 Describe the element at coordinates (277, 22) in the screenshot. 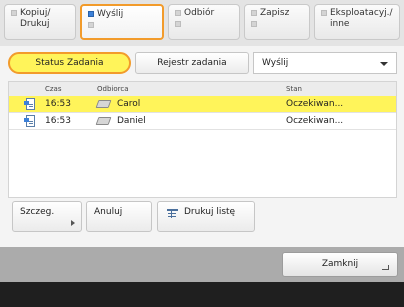

I see `tab-store: Zapisz` at that location.